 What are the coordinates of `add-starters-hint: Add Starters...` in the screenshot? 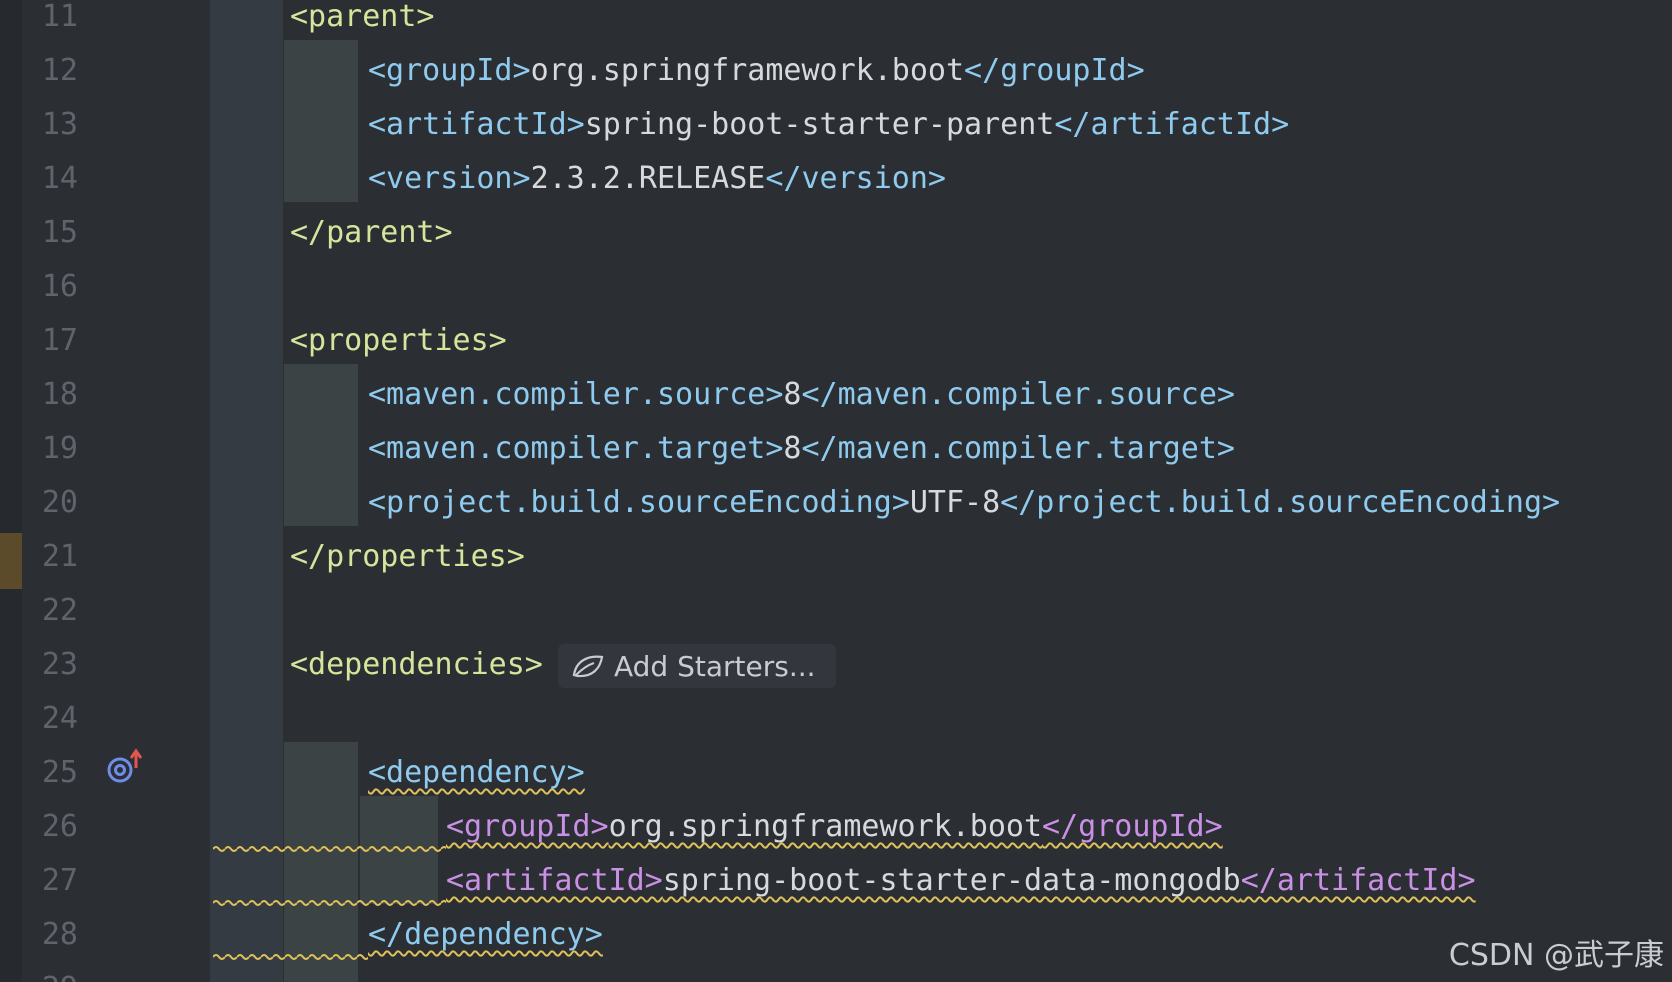 It's located at (697, 666).